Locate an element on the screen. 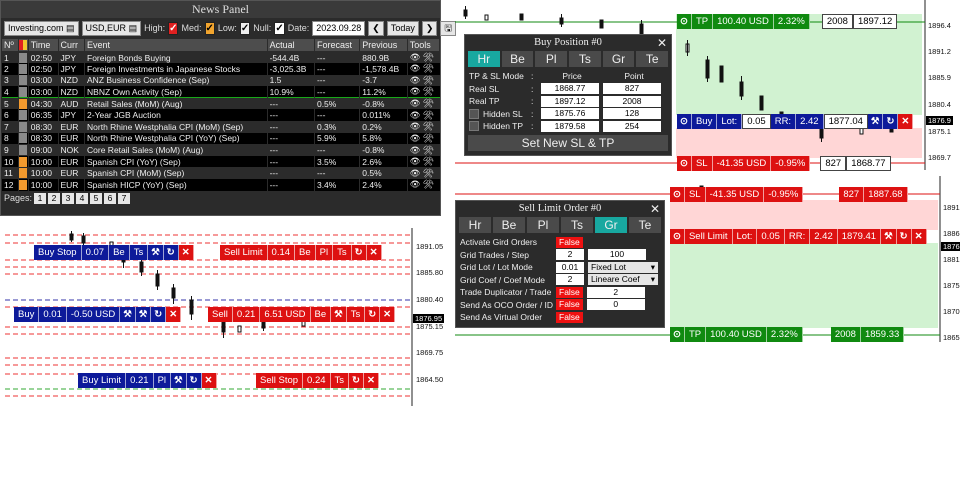 This screenshot has height=480, width=960. tab-te: Te is located at coordinates (645, 225).